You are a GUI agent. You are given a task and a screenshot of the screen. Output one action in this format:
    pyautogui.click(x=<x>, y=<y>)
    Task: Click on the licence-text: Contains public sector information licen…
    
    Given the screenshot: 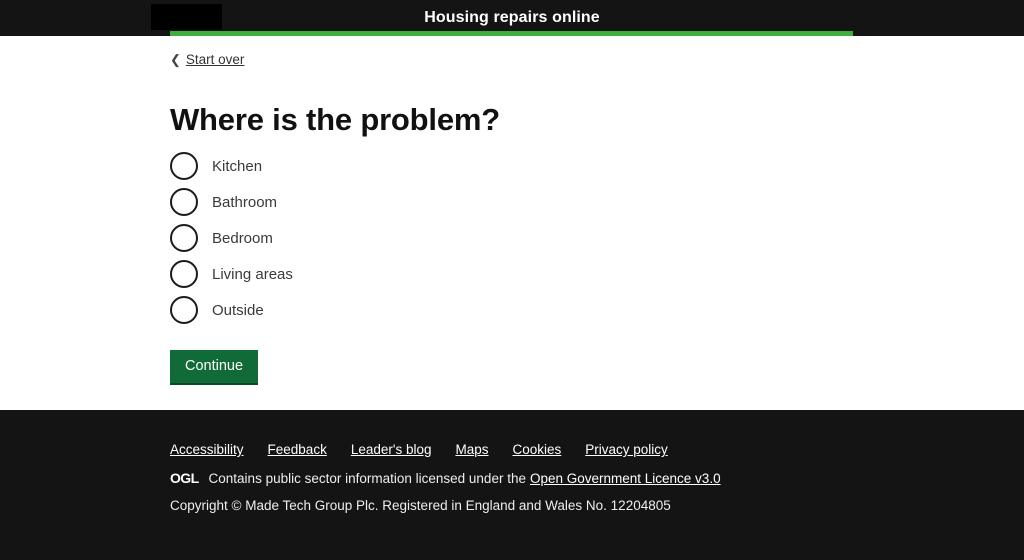 What is the action you would take?
    pyautogui.click(x=367, y=478)
    